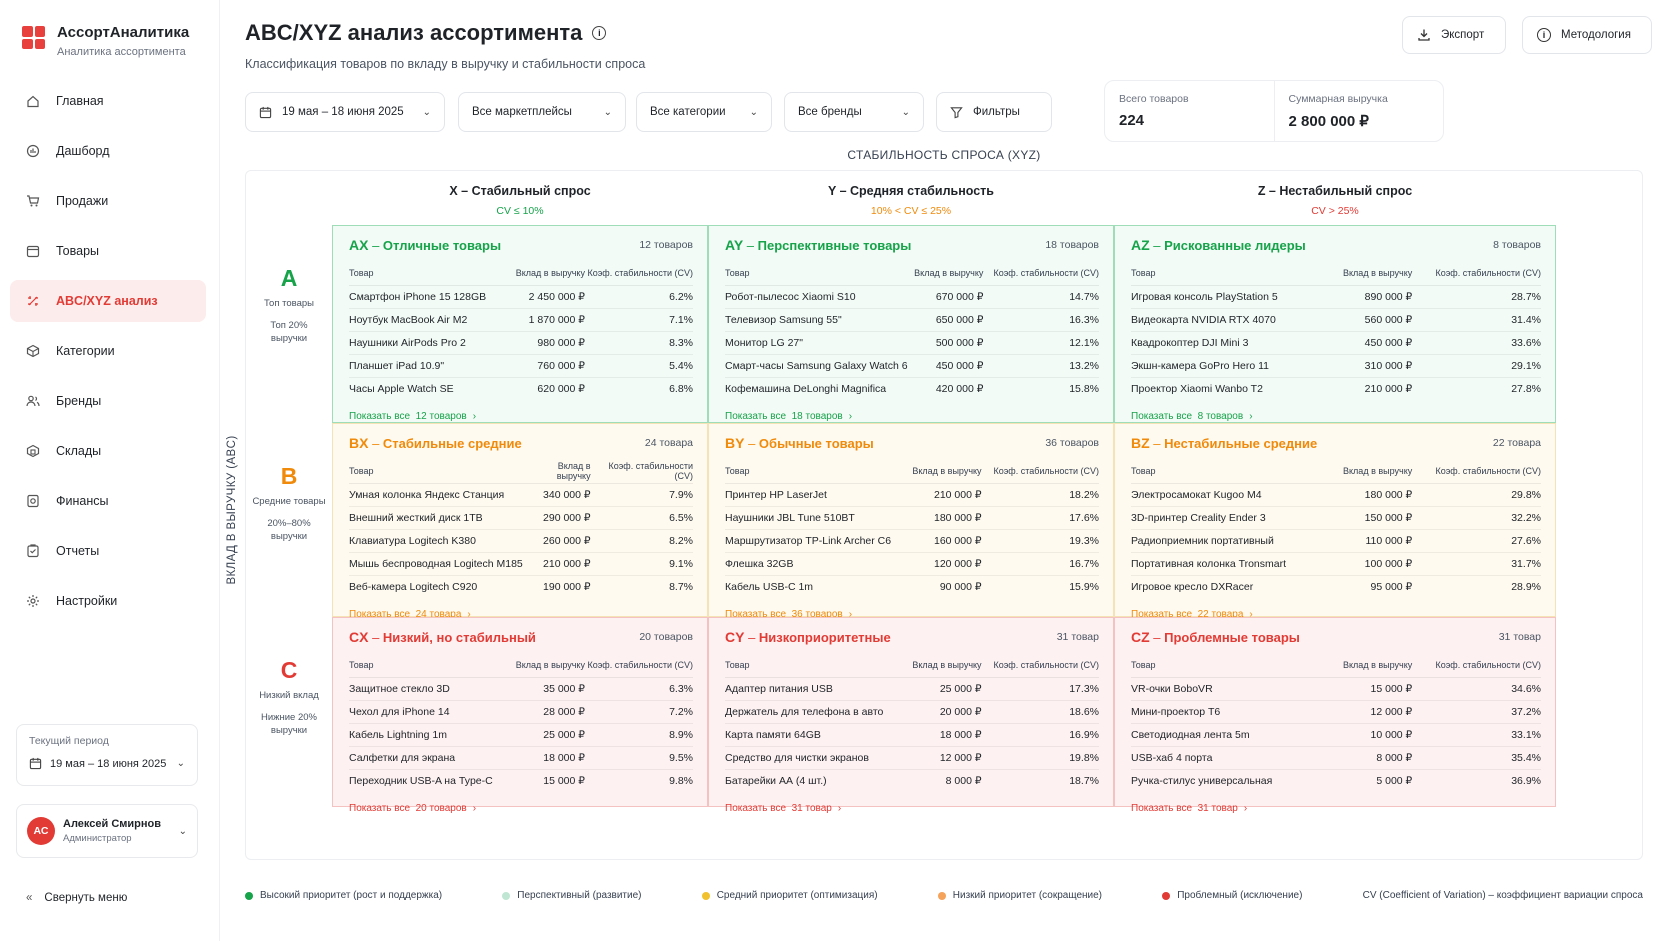 This screenshot has width=1672, height=941. Describe the element at coordinates (108, 101) in the screenshot. I see `sidebar-item-0: Главная` at that location.